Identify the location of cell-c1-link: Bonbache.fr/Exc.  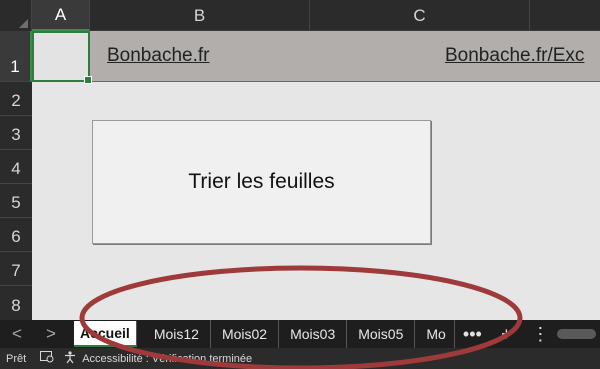
(514, 56).